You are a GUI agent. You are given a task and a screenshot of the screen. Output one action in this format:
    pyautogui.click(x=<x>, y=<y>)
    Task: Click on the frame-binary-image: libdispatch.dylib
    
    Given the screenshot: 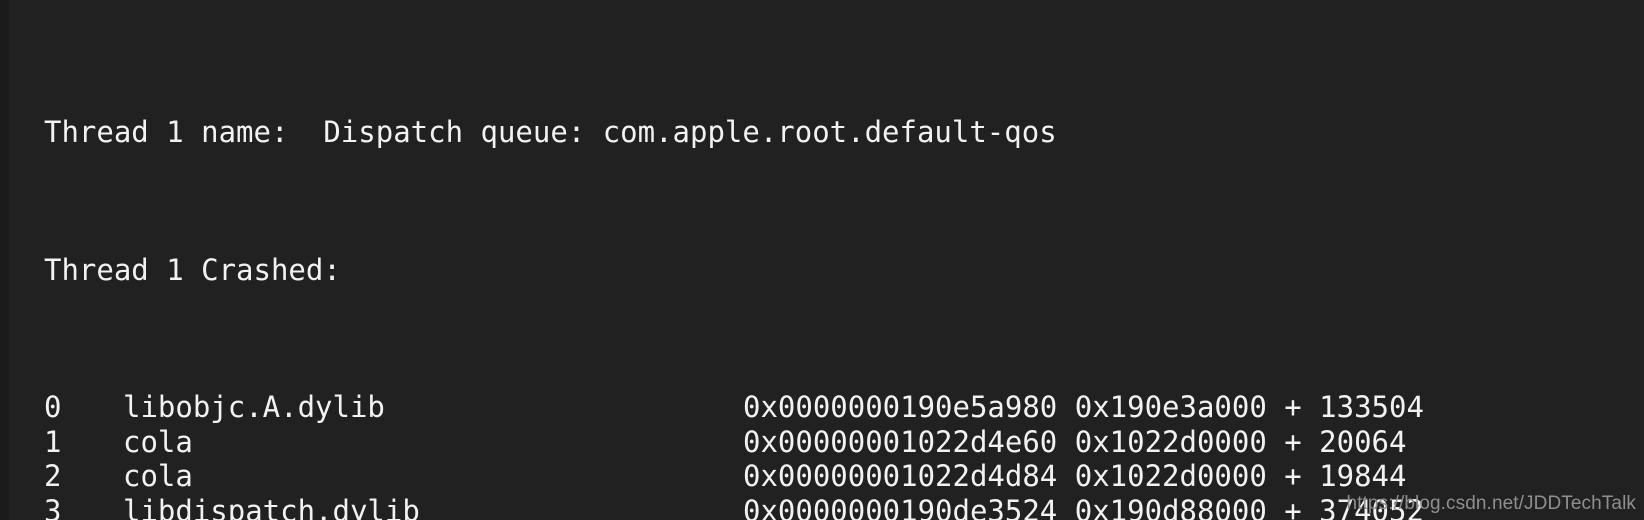 What is the action you would take?
    pyautogui.click(x=271, y=506)
    